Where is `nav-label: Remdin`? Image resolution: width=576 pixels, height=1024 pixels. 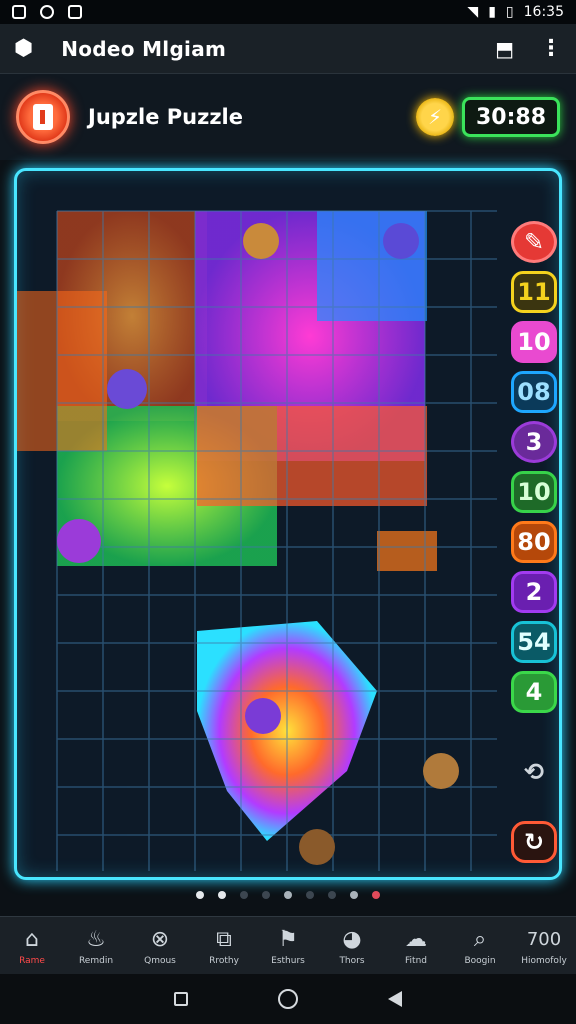
nav-label: Remdin is located at coordinates (96, 960).